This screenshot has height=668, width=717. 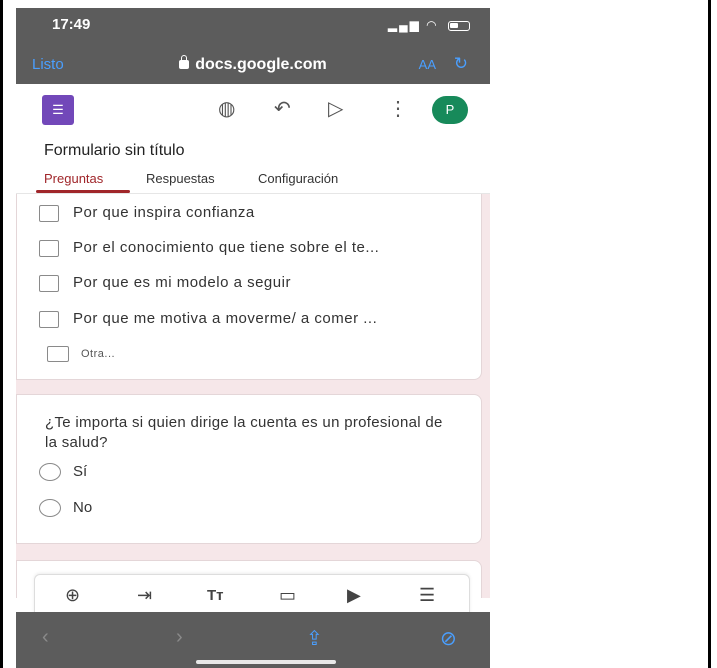 I want to click on add-image-icon: ▭, so click(x=287, y=595).